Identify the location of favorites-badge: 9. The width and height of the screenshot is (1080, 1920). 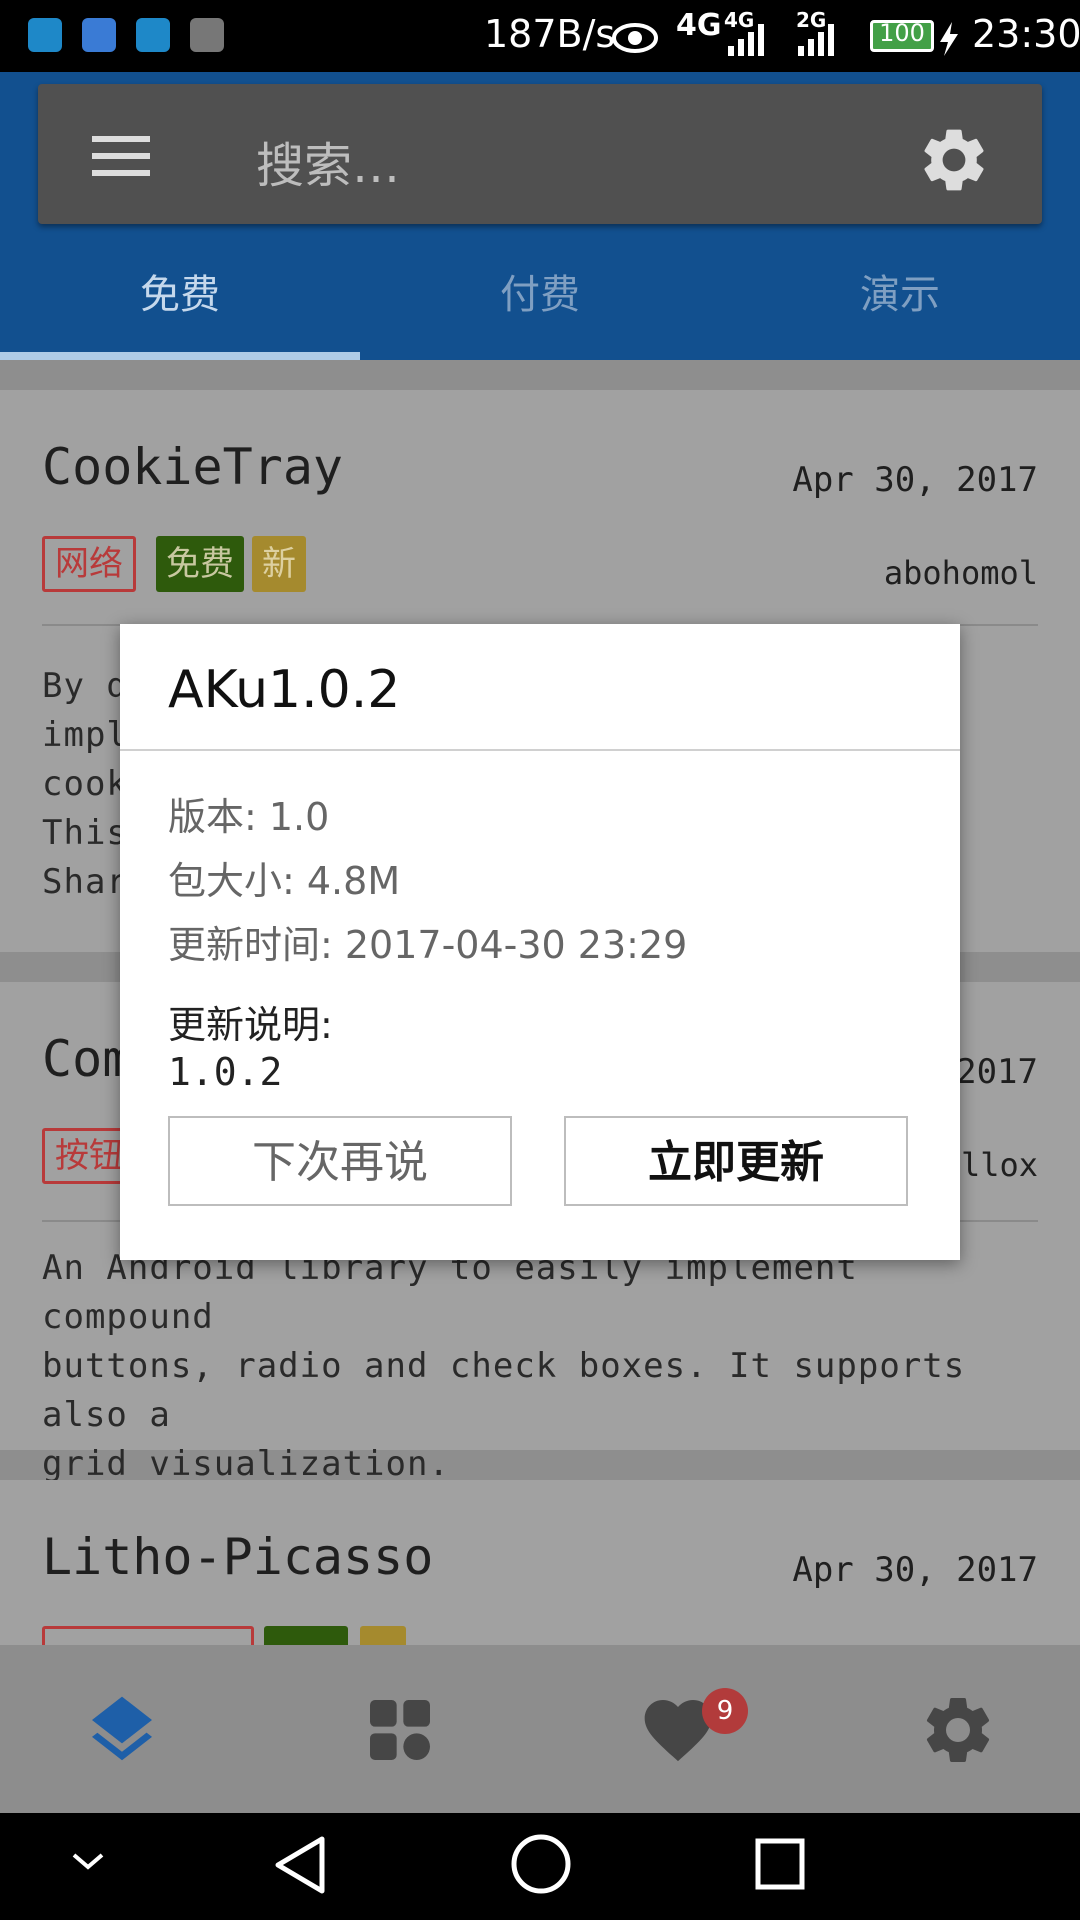
(725, 1711).